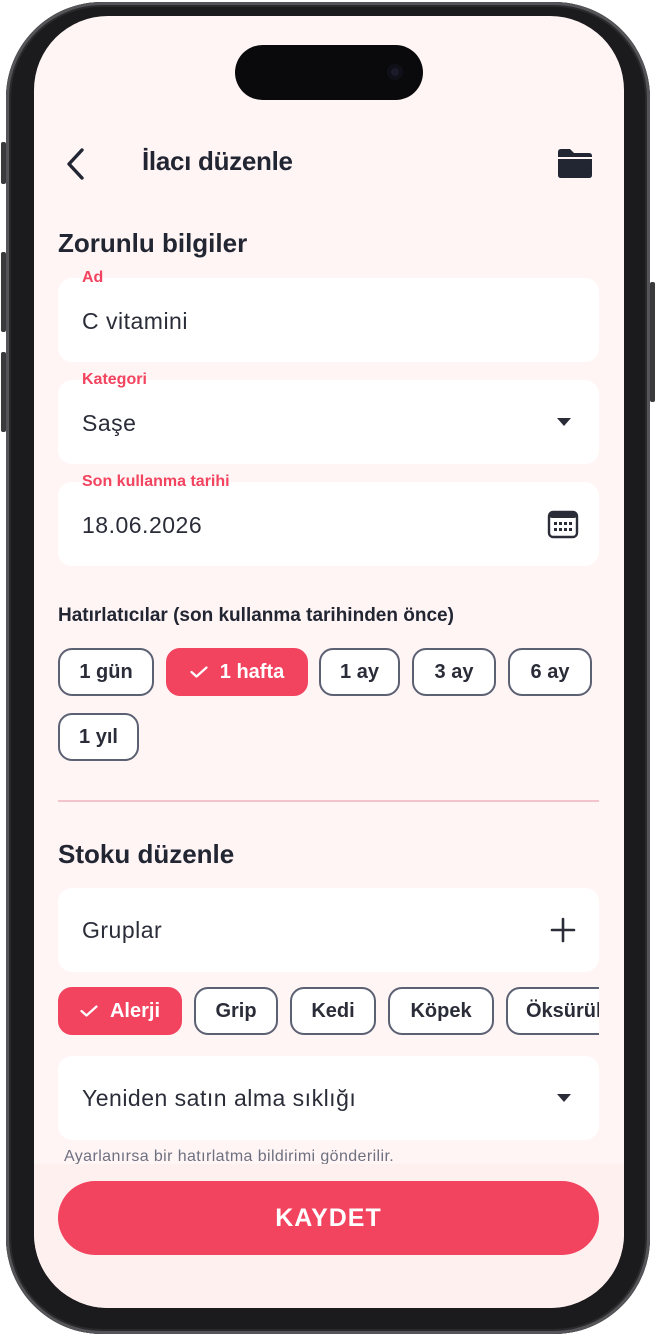  What do you see at coordinates (563, 524) in the screenshot?
I see `calendar-icon` at bounding box center [563, 524].